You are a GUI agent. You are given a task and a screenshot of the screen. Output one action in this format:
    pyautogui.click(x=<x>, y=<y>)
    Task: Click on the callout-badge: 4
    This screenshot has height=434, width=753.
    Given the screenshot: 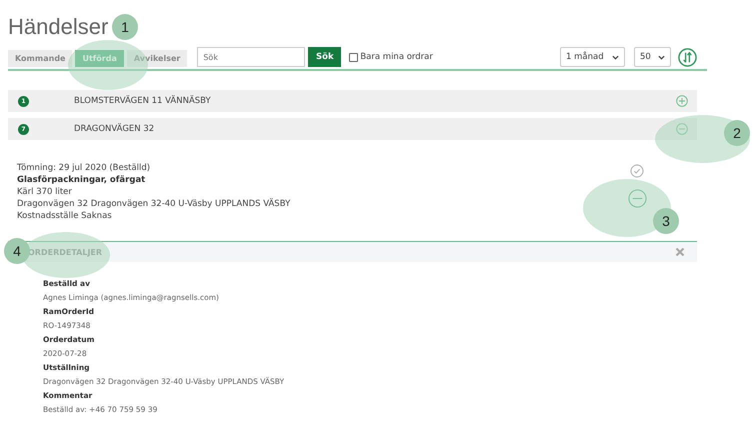 What is the action you would take?
    pyautogui.click(x=17, y=251)
    